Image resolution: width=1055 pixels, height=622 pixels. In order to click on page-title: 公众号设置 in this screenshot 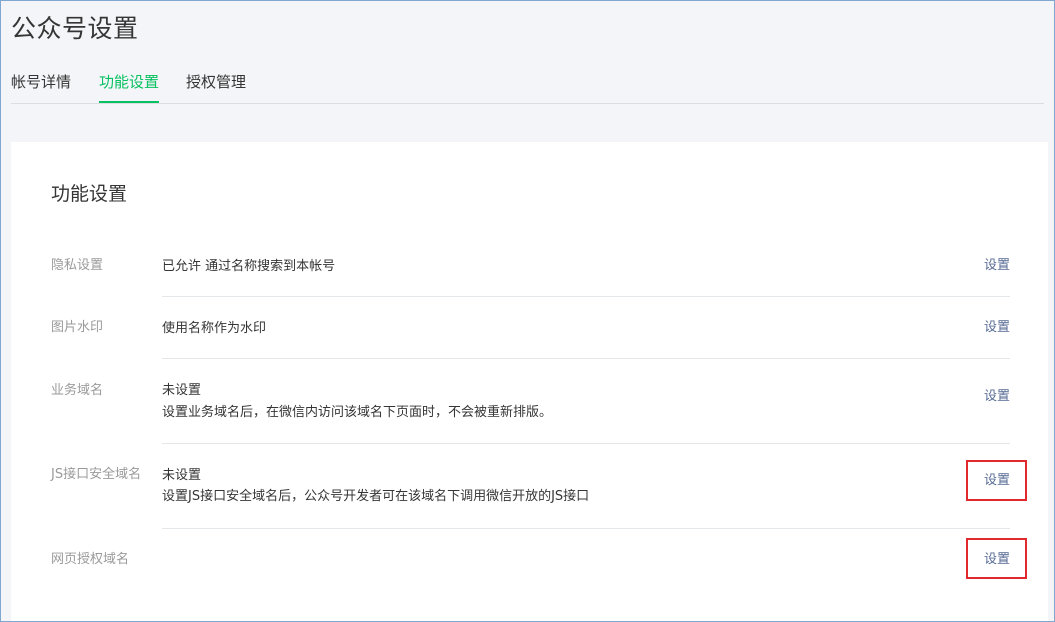, I will do `click(75, 28)`.